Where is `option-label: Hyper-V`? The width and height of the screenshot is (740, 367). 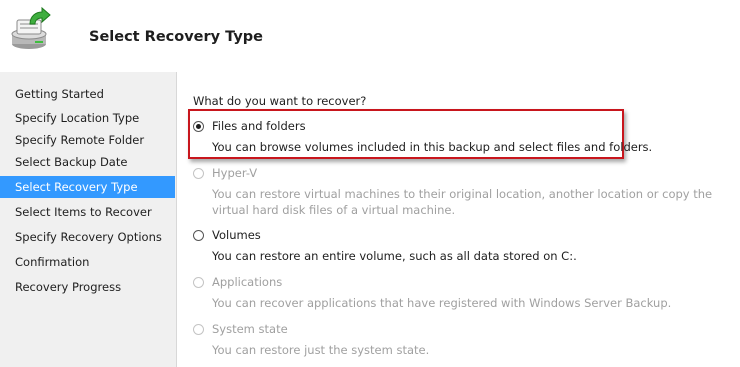
option-label: Hyper-V is located at coordinates (235, 173).